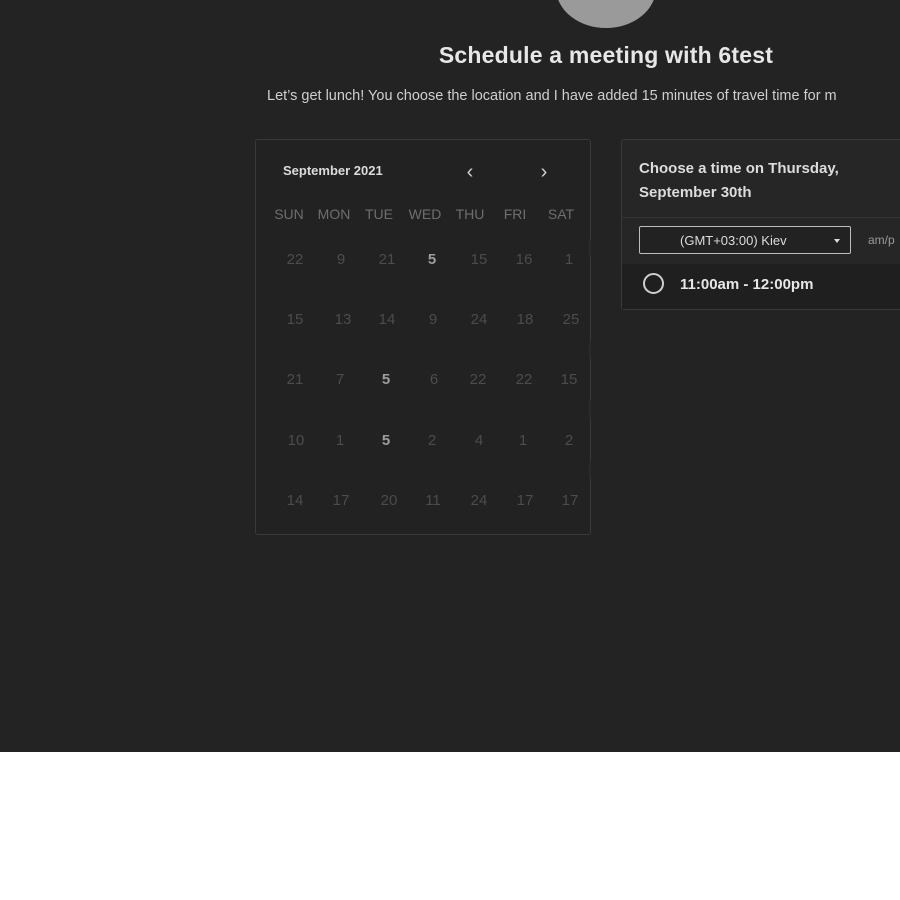 Image resolution: width=900 pixels, height=900 pixels. Describe the element at coordinates (379, 214) in the screenshot. I see `weekday-tue: TUE` at that location.